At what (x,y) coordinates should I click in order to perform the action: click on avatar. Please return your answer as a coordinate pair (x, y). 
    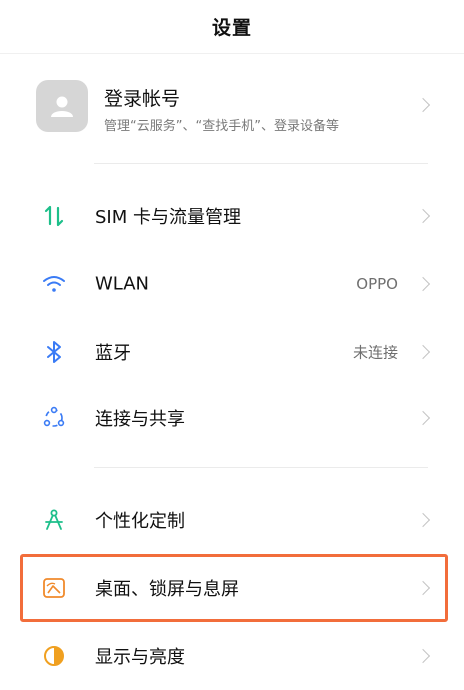
    Looking at the image, I should click on (62, 106).